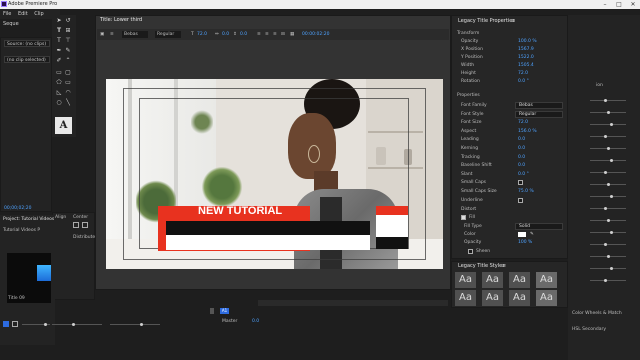 This screenshot has height=360, width=640. Describe the element at coordinates (76, 225) in the screenshot. I see `center-horizontal-icon` at that location.